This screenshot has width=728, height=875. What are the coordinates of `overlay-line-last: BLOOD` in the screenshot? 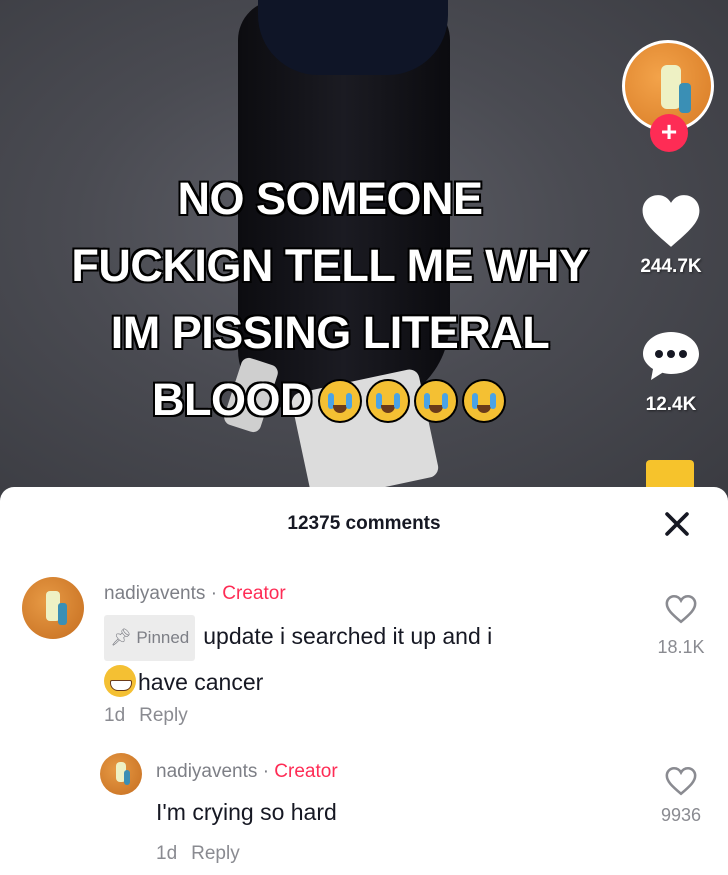 It's located at (330, 401).